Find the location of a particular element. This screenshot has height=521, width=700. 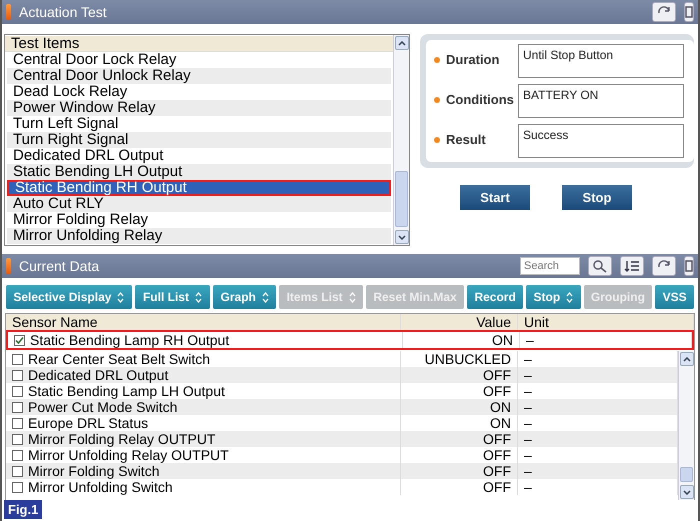

search-icon is located at coordinates (600, 266).